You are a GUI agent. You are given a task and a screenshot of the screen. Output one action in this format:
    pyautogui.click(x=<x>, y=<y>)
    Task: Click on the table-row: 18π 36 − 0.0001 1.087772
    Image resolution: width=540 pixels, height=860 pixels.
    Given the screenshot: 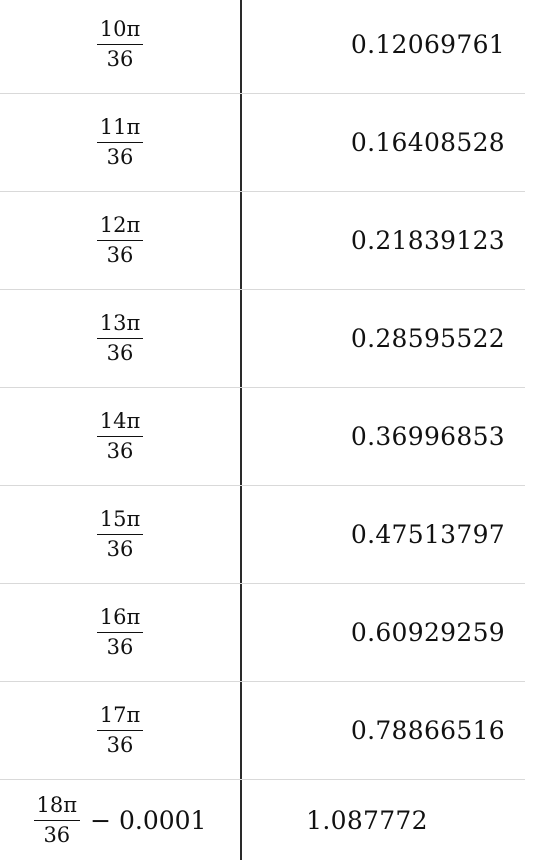 What is the action you would take?
    pyautogui.click(x=262, y=820)
    